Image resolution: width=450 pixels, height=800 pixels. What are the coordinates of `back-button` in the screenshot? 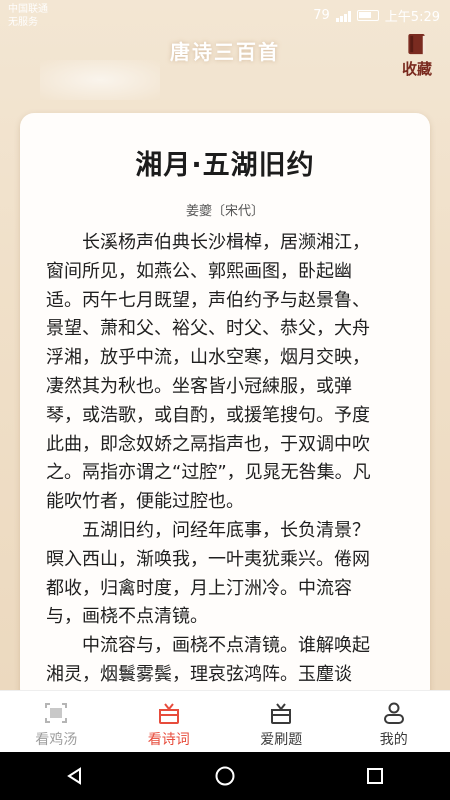 It's located at (75, 776).